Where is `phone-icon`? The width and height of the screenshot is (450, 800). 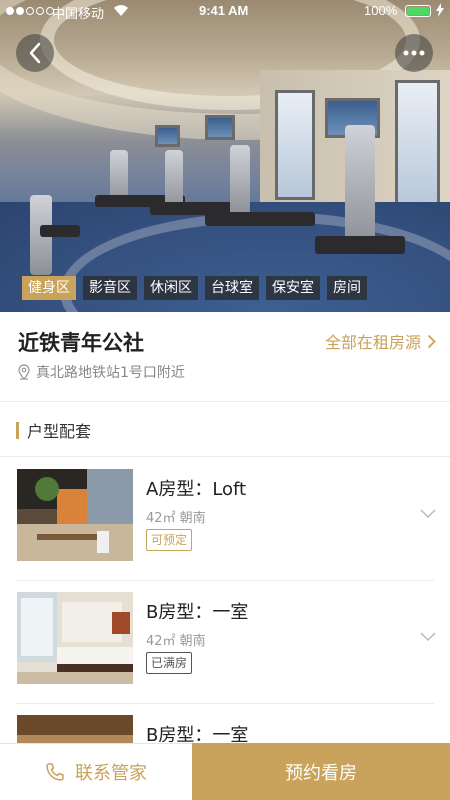
phone-icon is located at coordinates (55, 772).